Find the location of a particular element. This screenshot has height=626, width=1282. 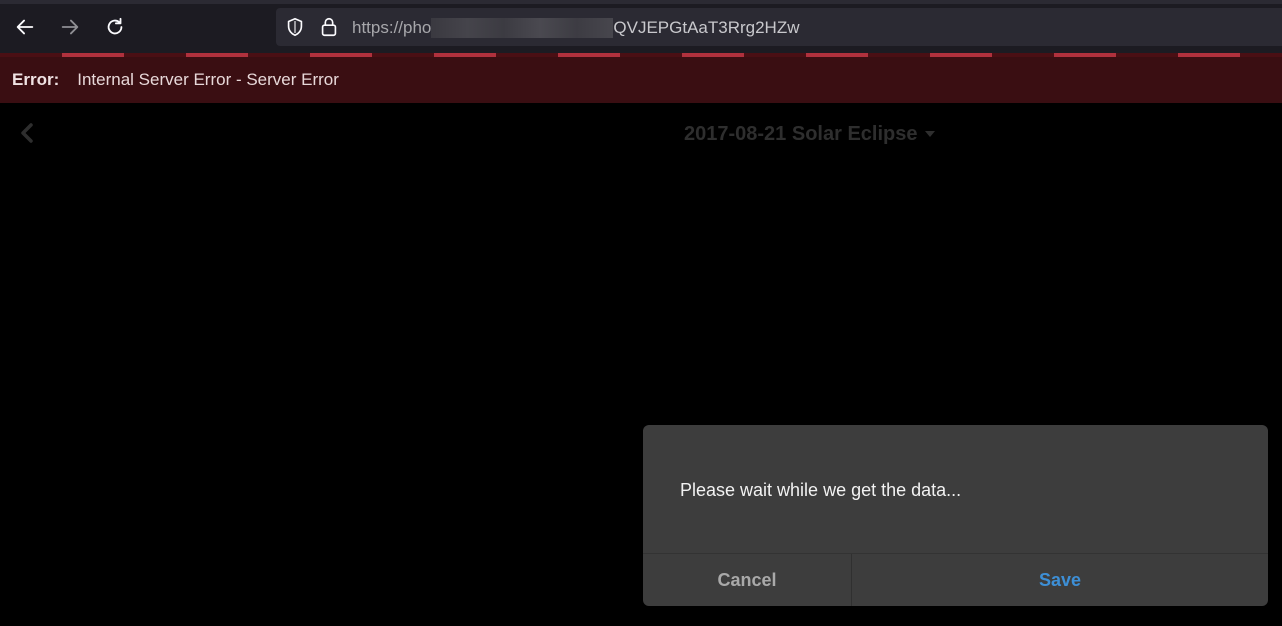

arrow-right-icon is located at coordinates (70, 27).